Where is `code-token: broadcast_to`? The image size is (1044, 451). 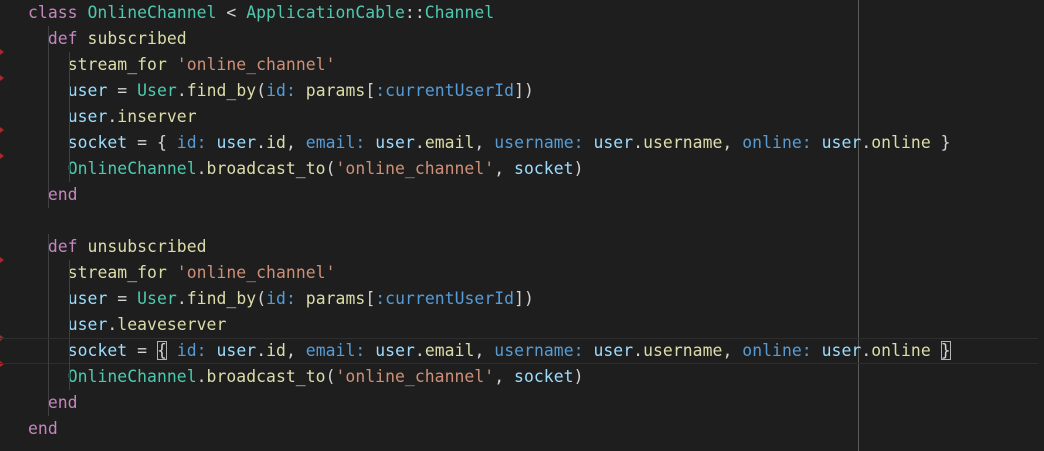
code-token: broadcast_to is located at coordinates (266, 168).